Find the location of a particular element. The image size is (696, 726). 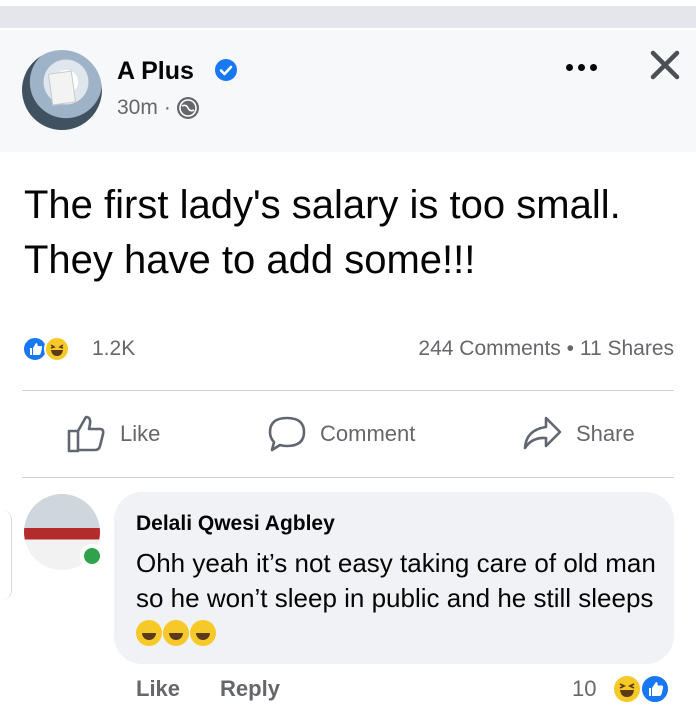

globe-icon is located at coordinates (187, 108).